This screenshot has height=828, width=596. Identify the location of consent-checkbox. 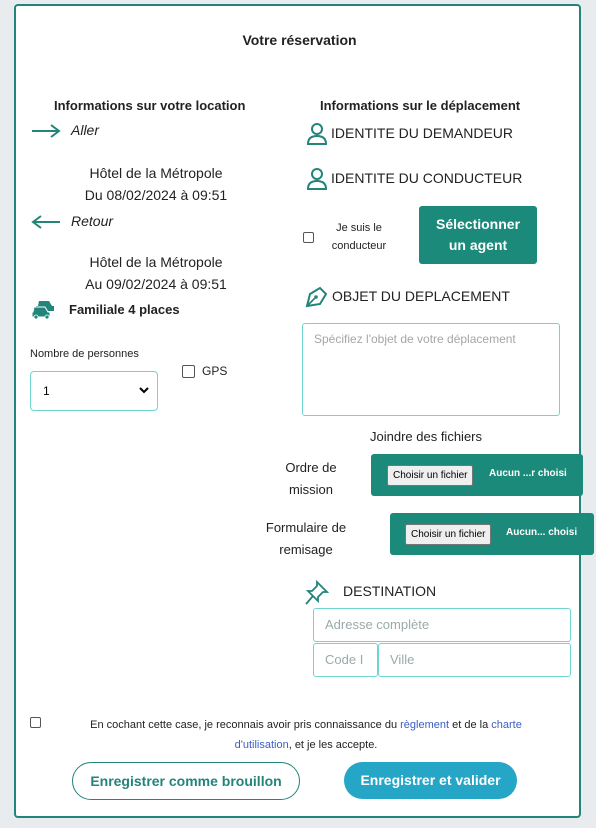
(35, 722).